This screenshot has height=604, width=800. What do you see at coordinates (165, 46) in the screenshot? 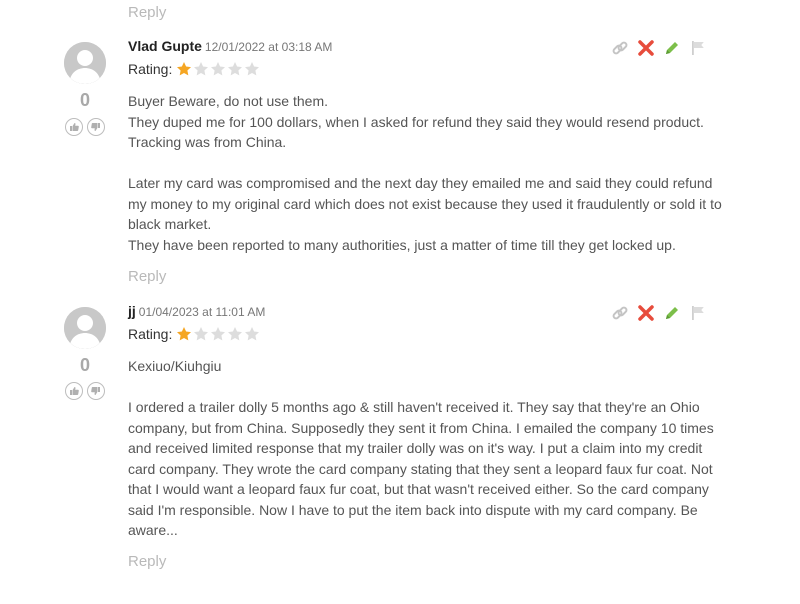
I see `author-name: Vlad Gupte` at bounding box center [165, 46].